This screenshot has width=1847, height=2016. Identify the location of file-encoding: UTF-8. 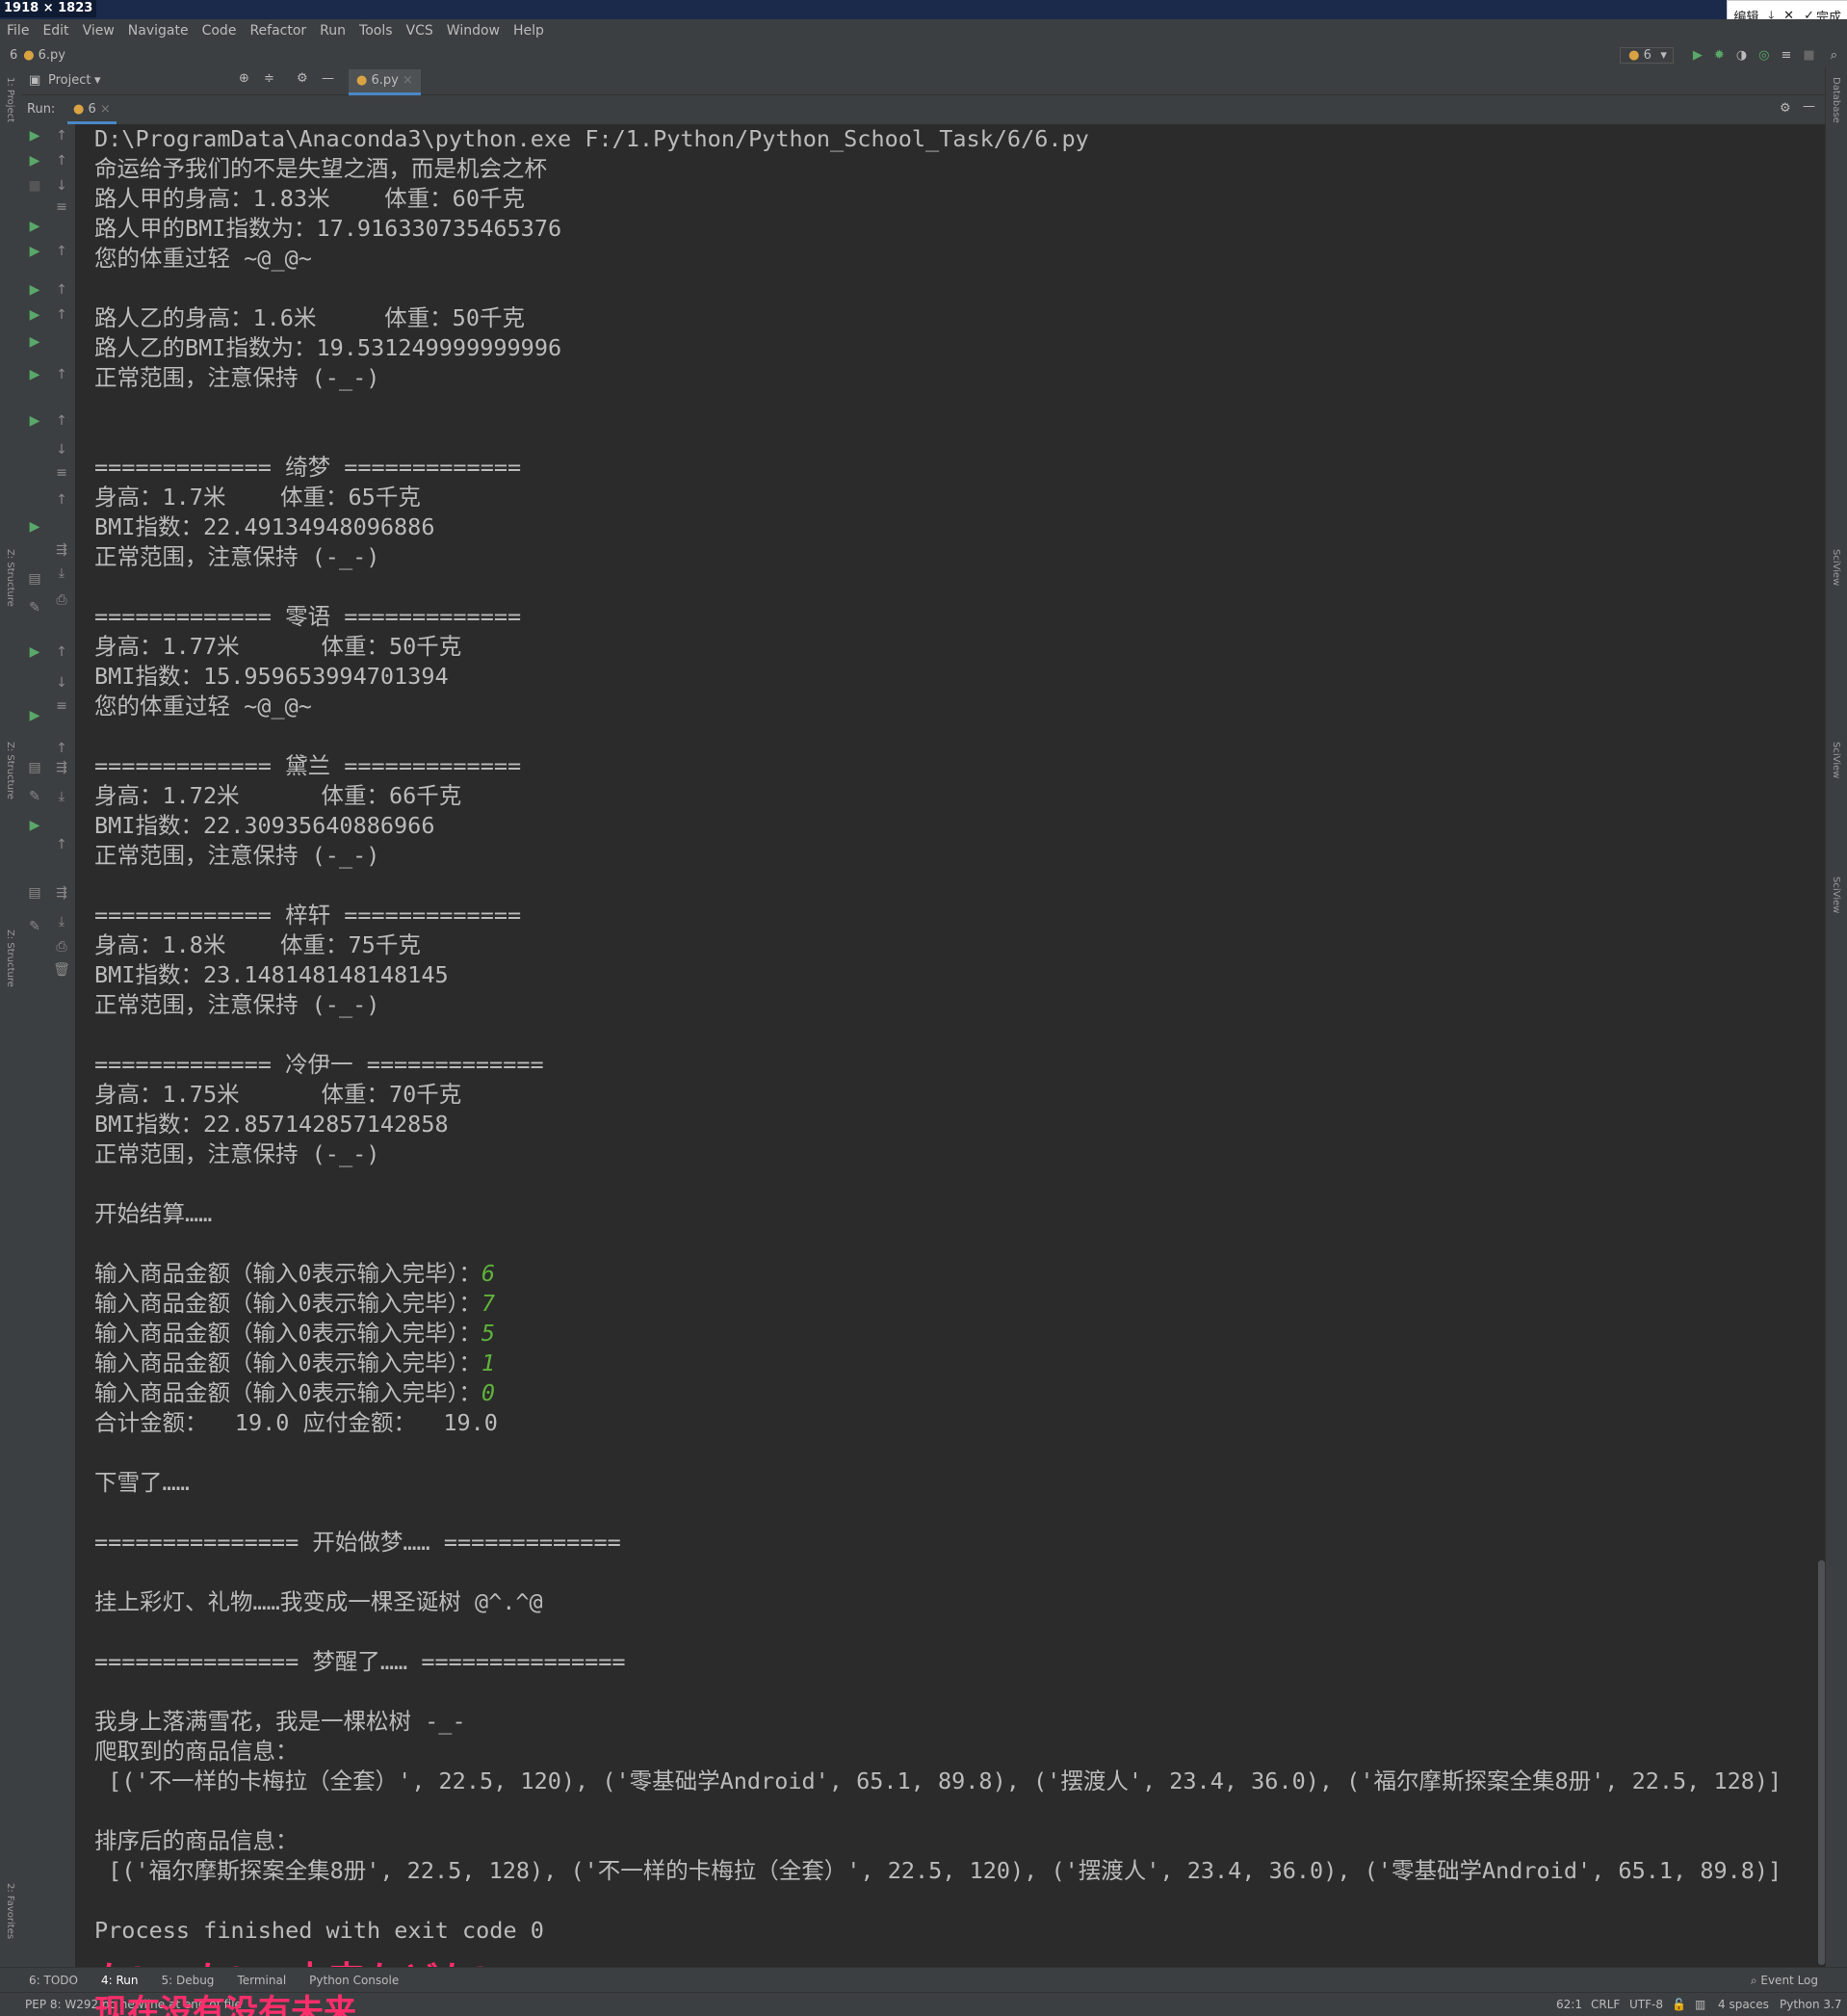
(1646, 2004).